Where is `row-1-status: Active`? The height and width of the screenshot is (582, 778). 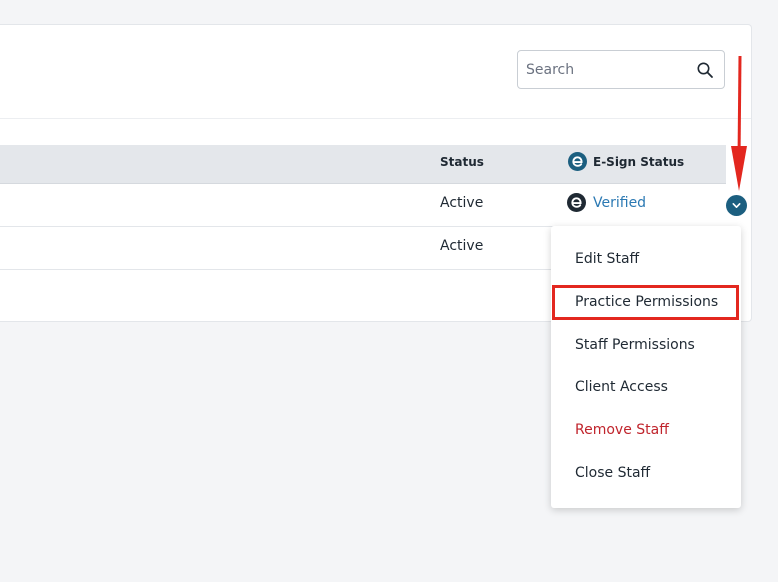
row-1-status: Active is located at coordinates (462, 203).